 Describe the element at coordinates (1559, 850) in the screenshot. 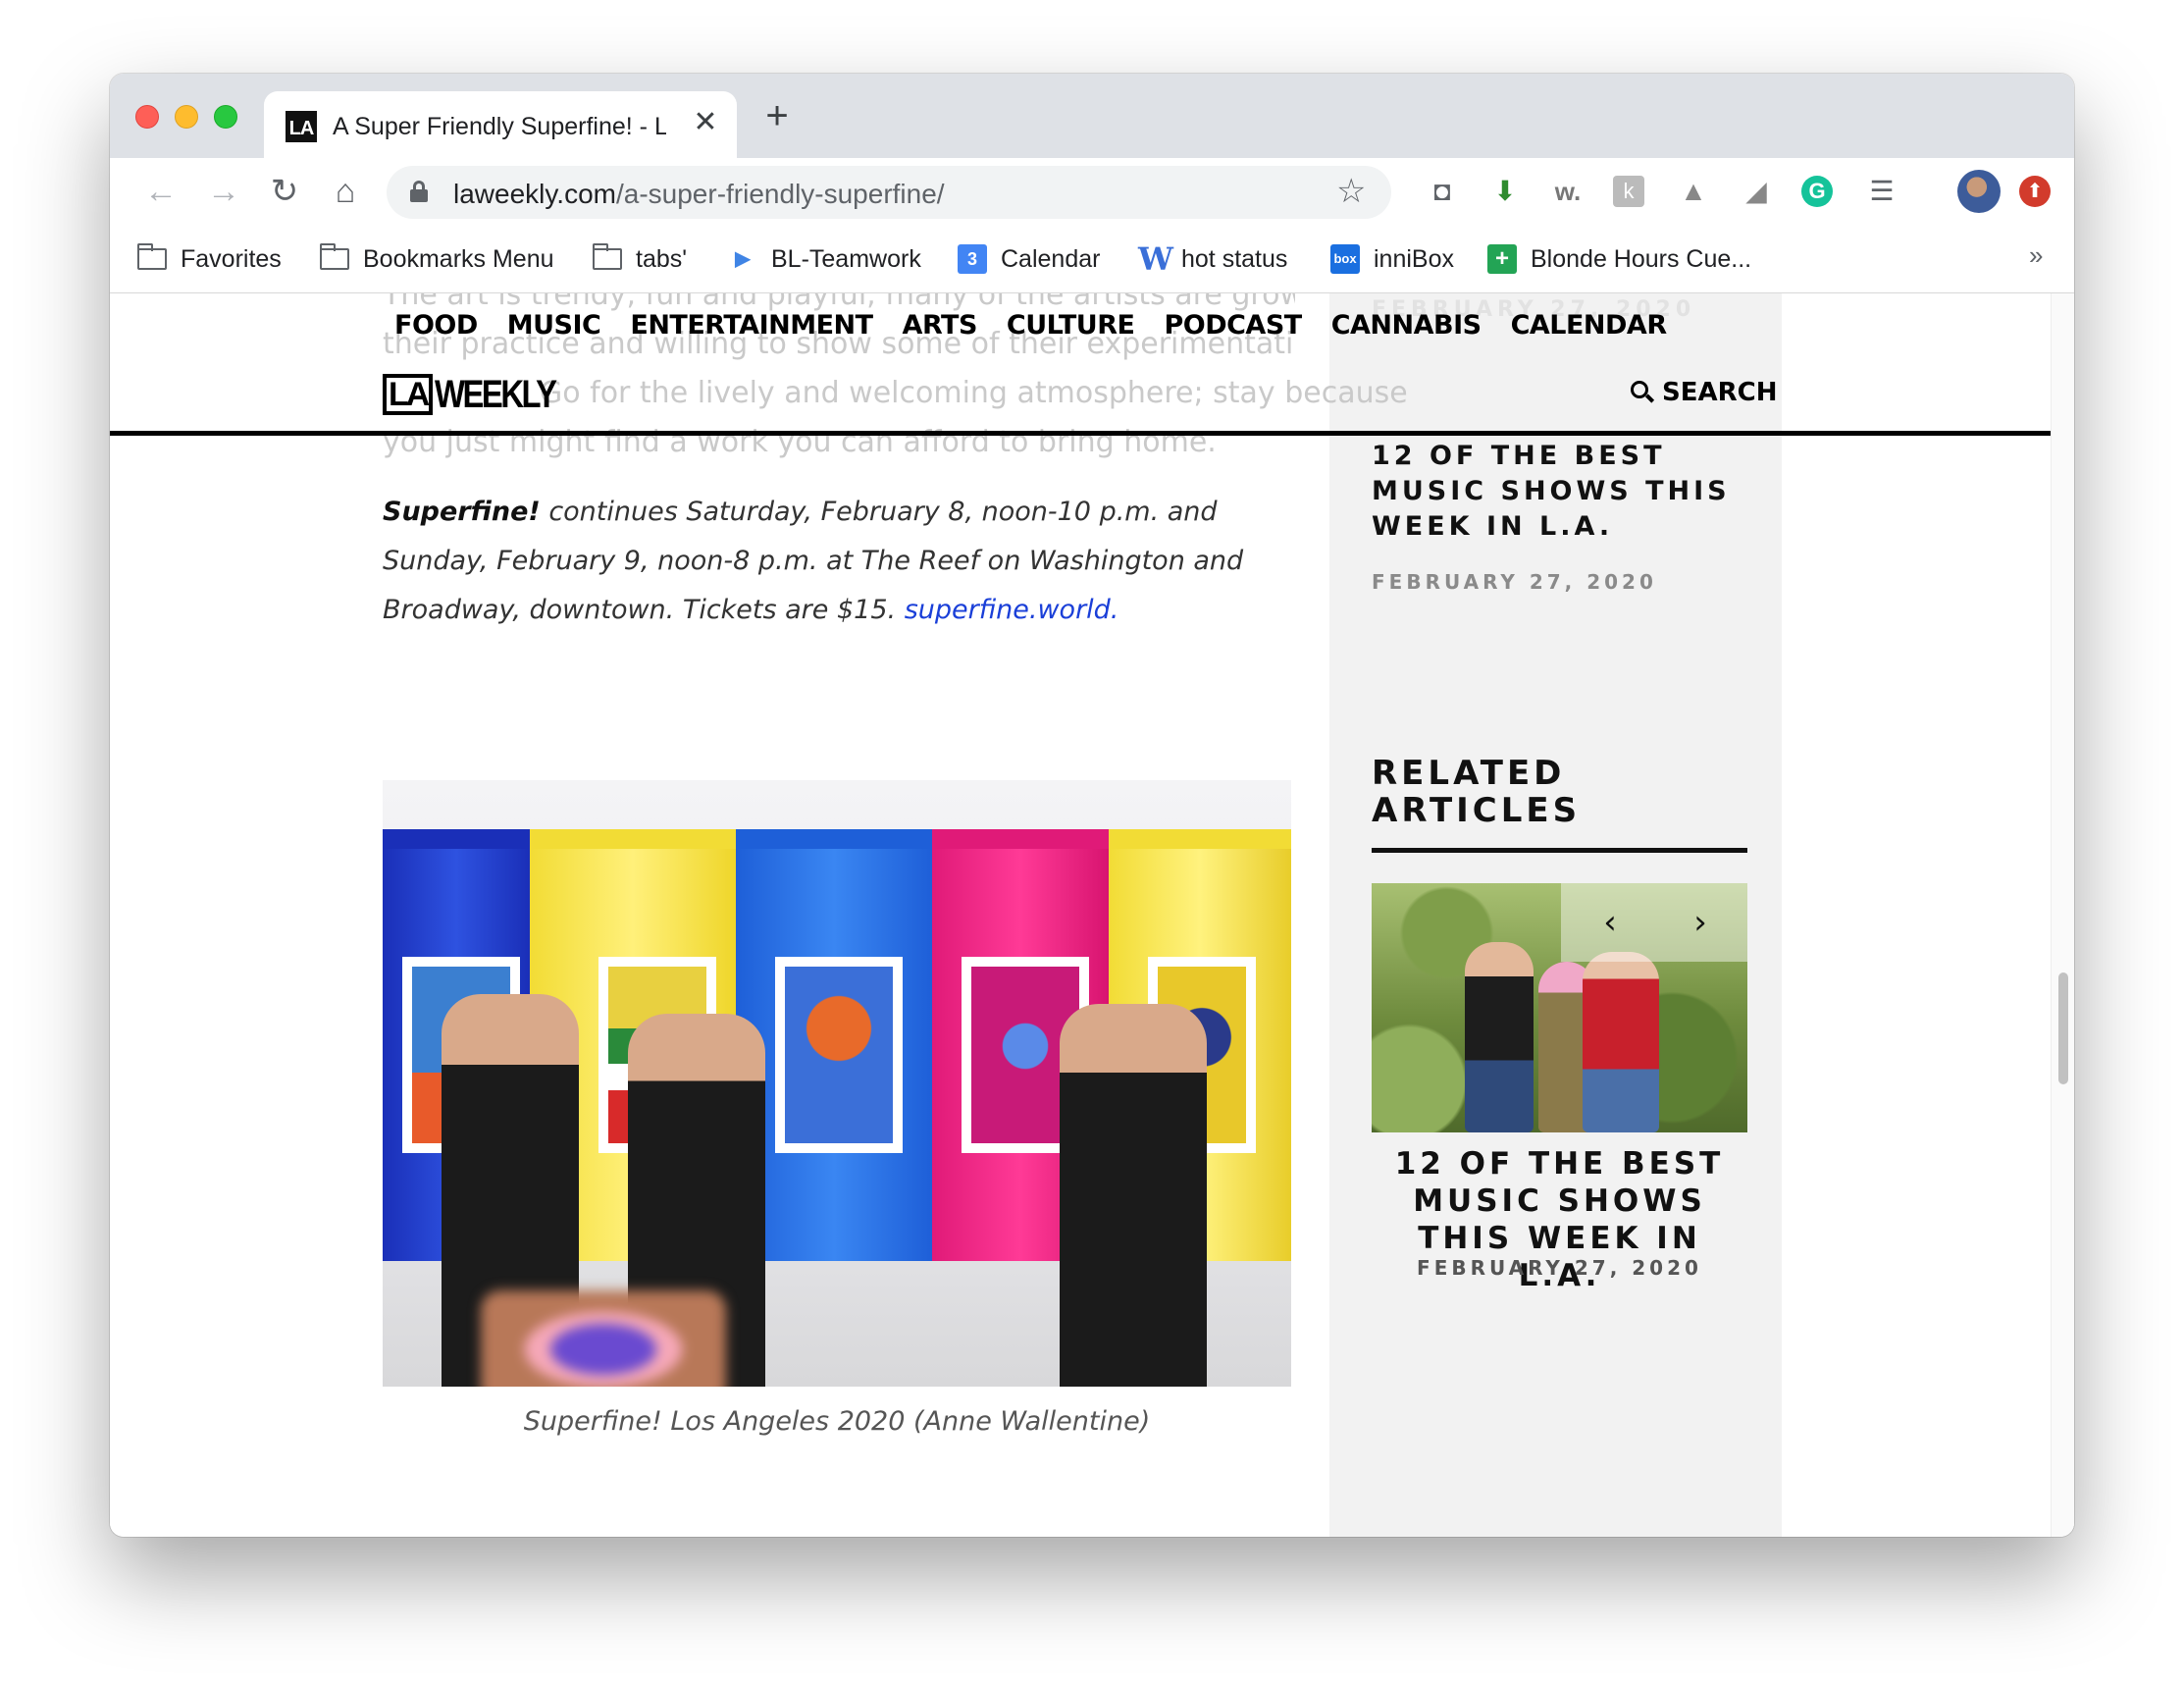

I see `related-divider` at that location.